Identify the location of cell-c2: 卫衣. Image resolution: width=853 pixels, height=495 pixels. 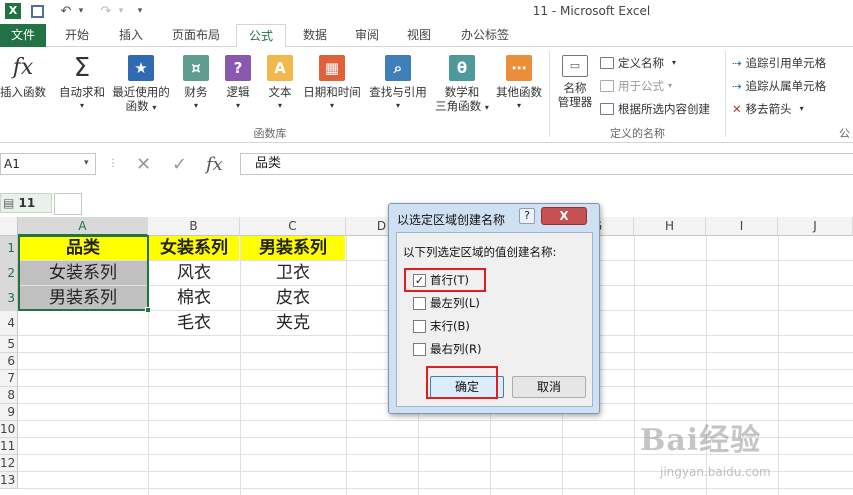
(293, 273).